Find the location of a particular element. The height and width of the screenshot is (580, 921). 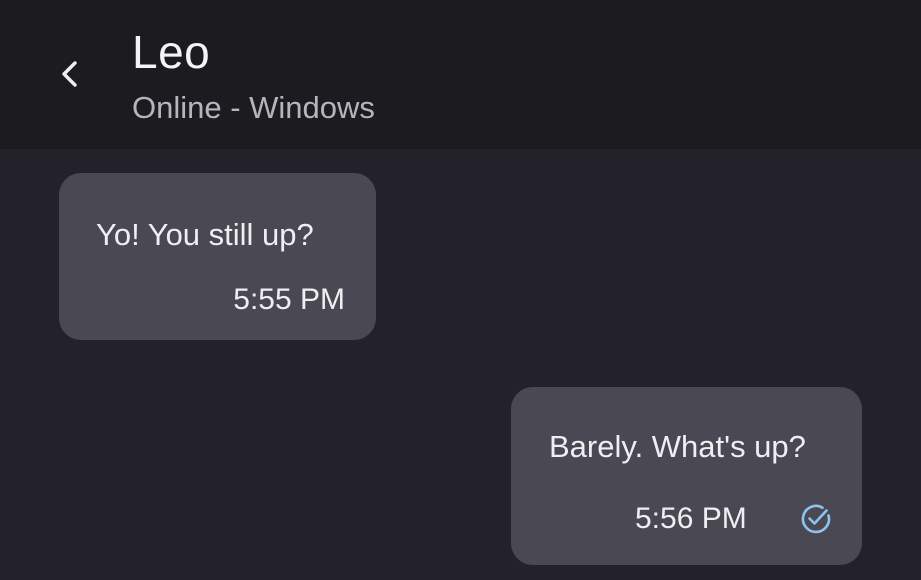

contact-status: Online - Windows is located at coordinates (253, 107).